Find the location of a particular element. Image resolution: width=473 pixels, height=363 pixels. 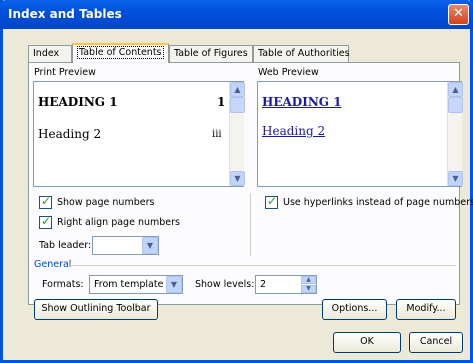

print-heading-2-page: iii is located at coordinates (217, 134).